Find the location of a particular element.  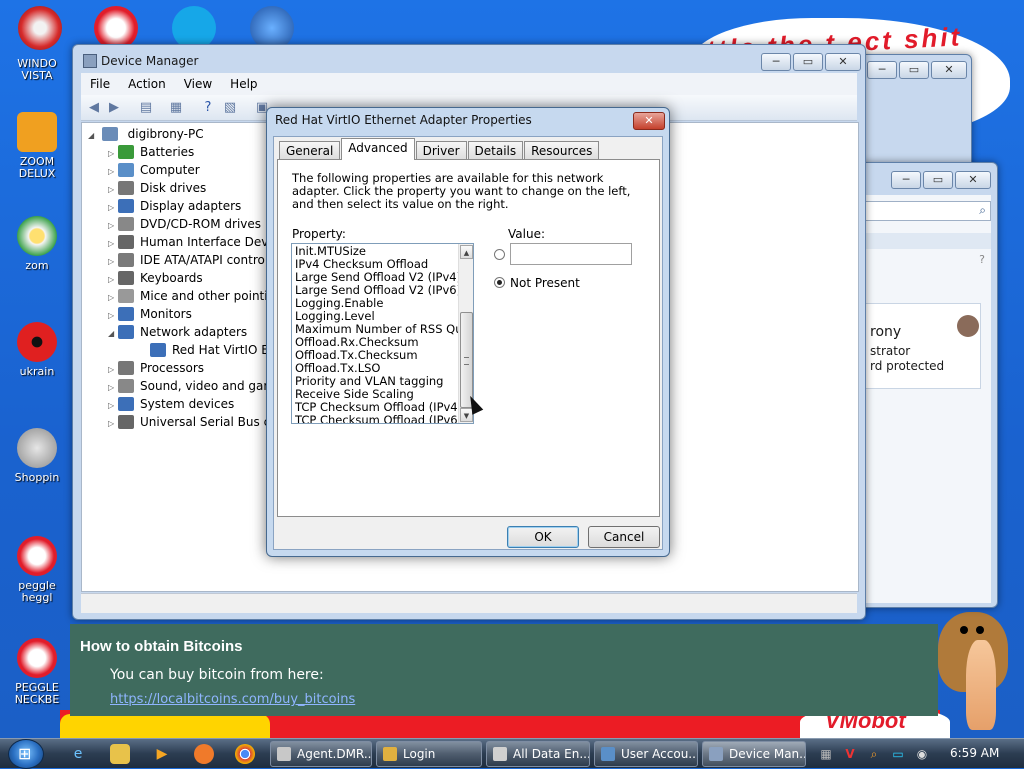

tree-item: ▷ Display adapters is located at coordinates (174, 206).